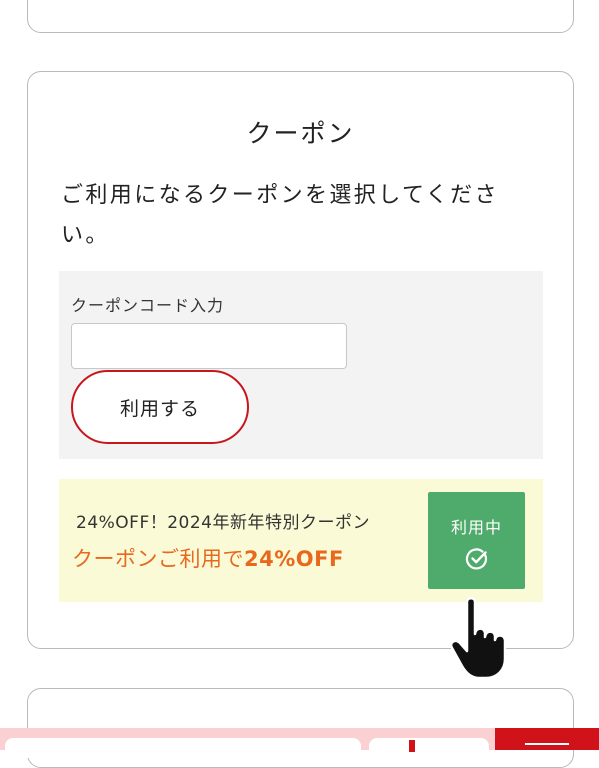 The image size is (599, 768). Describe the element at coordinates (429, 748) in the screenshot. I see `bottom-bar-middle-field` at that location.